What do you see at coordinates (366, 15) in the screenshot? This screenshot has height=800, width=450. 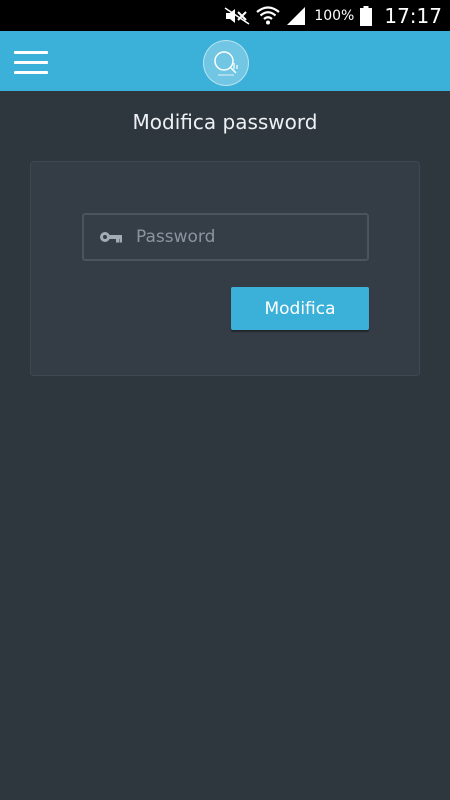 I see `battery-icon` at bounding box center [366, 15].